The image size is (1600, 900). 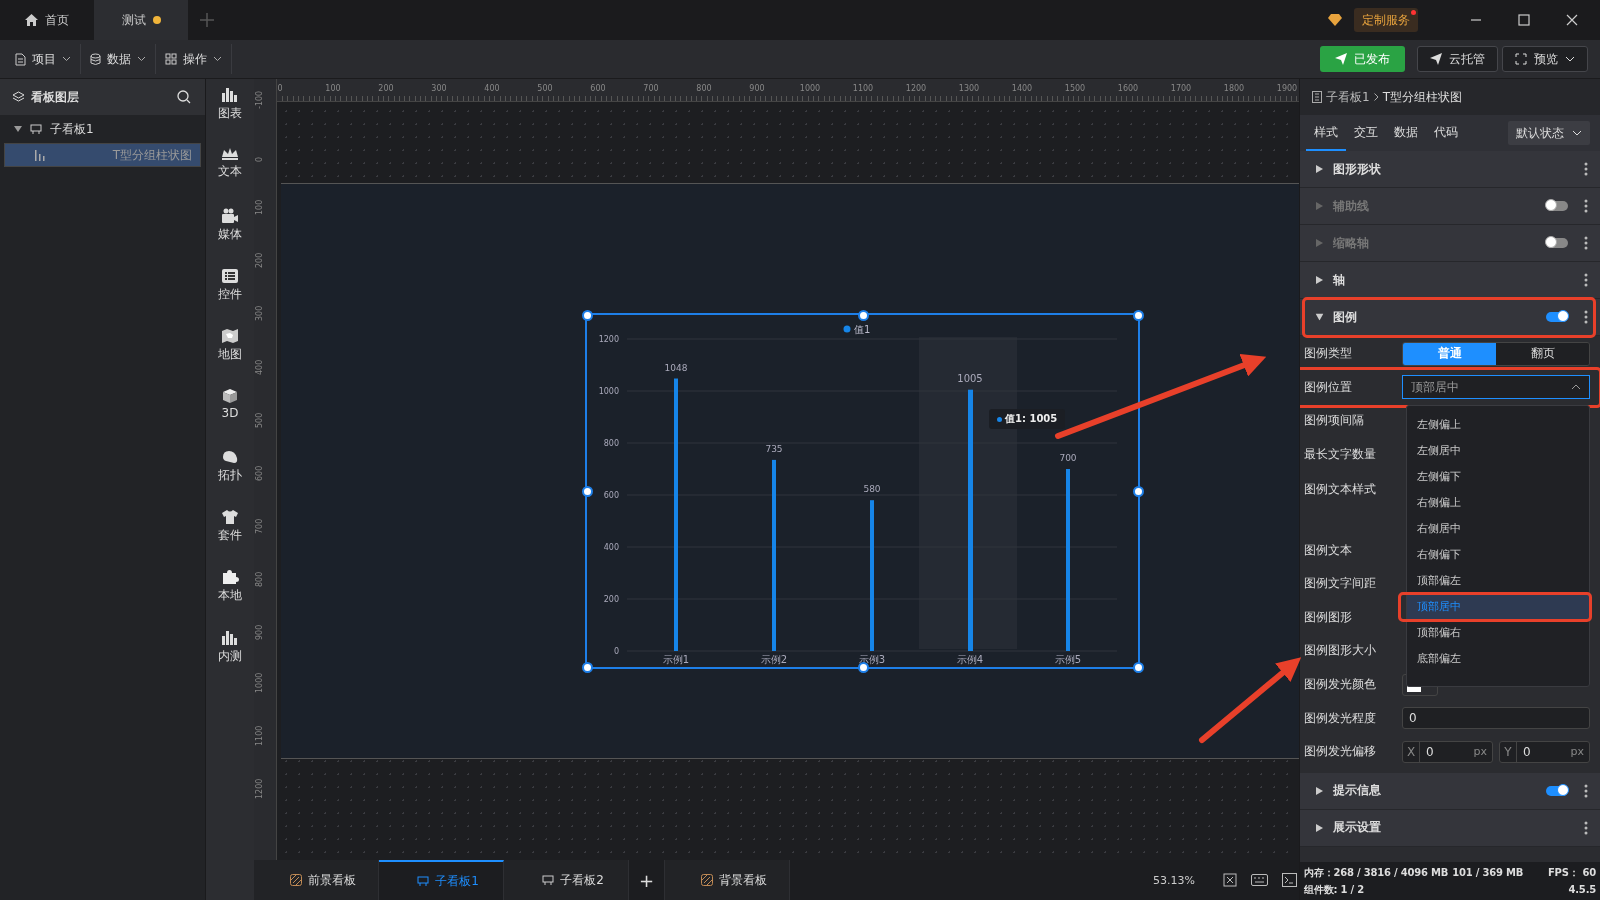 What do you see at coordinates (230, 479) in the screenshot?
I see `component-button: 拓扑` at bounding box center [230, 479].